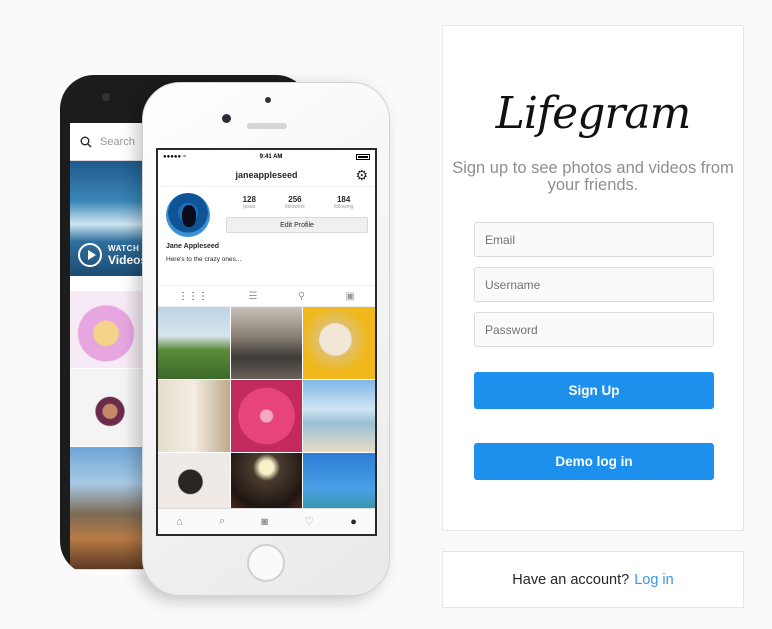 This screenshot has width=772, height=629. Describe the element at coordinates (86, 141) in the screenshot. I see `search-icon` at that location.